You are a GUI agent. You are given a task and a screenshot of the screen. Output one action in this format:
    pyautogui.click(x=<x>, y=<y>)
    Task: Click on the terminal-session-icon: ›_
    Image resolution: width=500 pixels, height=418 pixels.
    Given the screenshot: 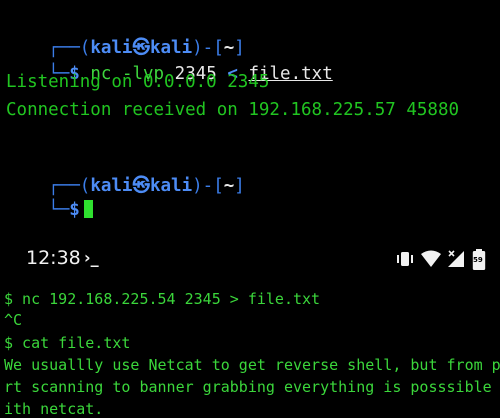 What is the action you would take?
    pyautogui.click(x=91, y=257)
    